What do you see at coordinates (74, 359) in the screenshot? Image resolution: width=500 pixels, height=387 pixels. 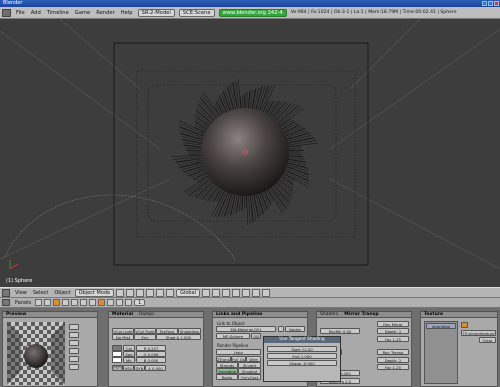 I see `preview-hair-icon` at bounding box center [74, 359].